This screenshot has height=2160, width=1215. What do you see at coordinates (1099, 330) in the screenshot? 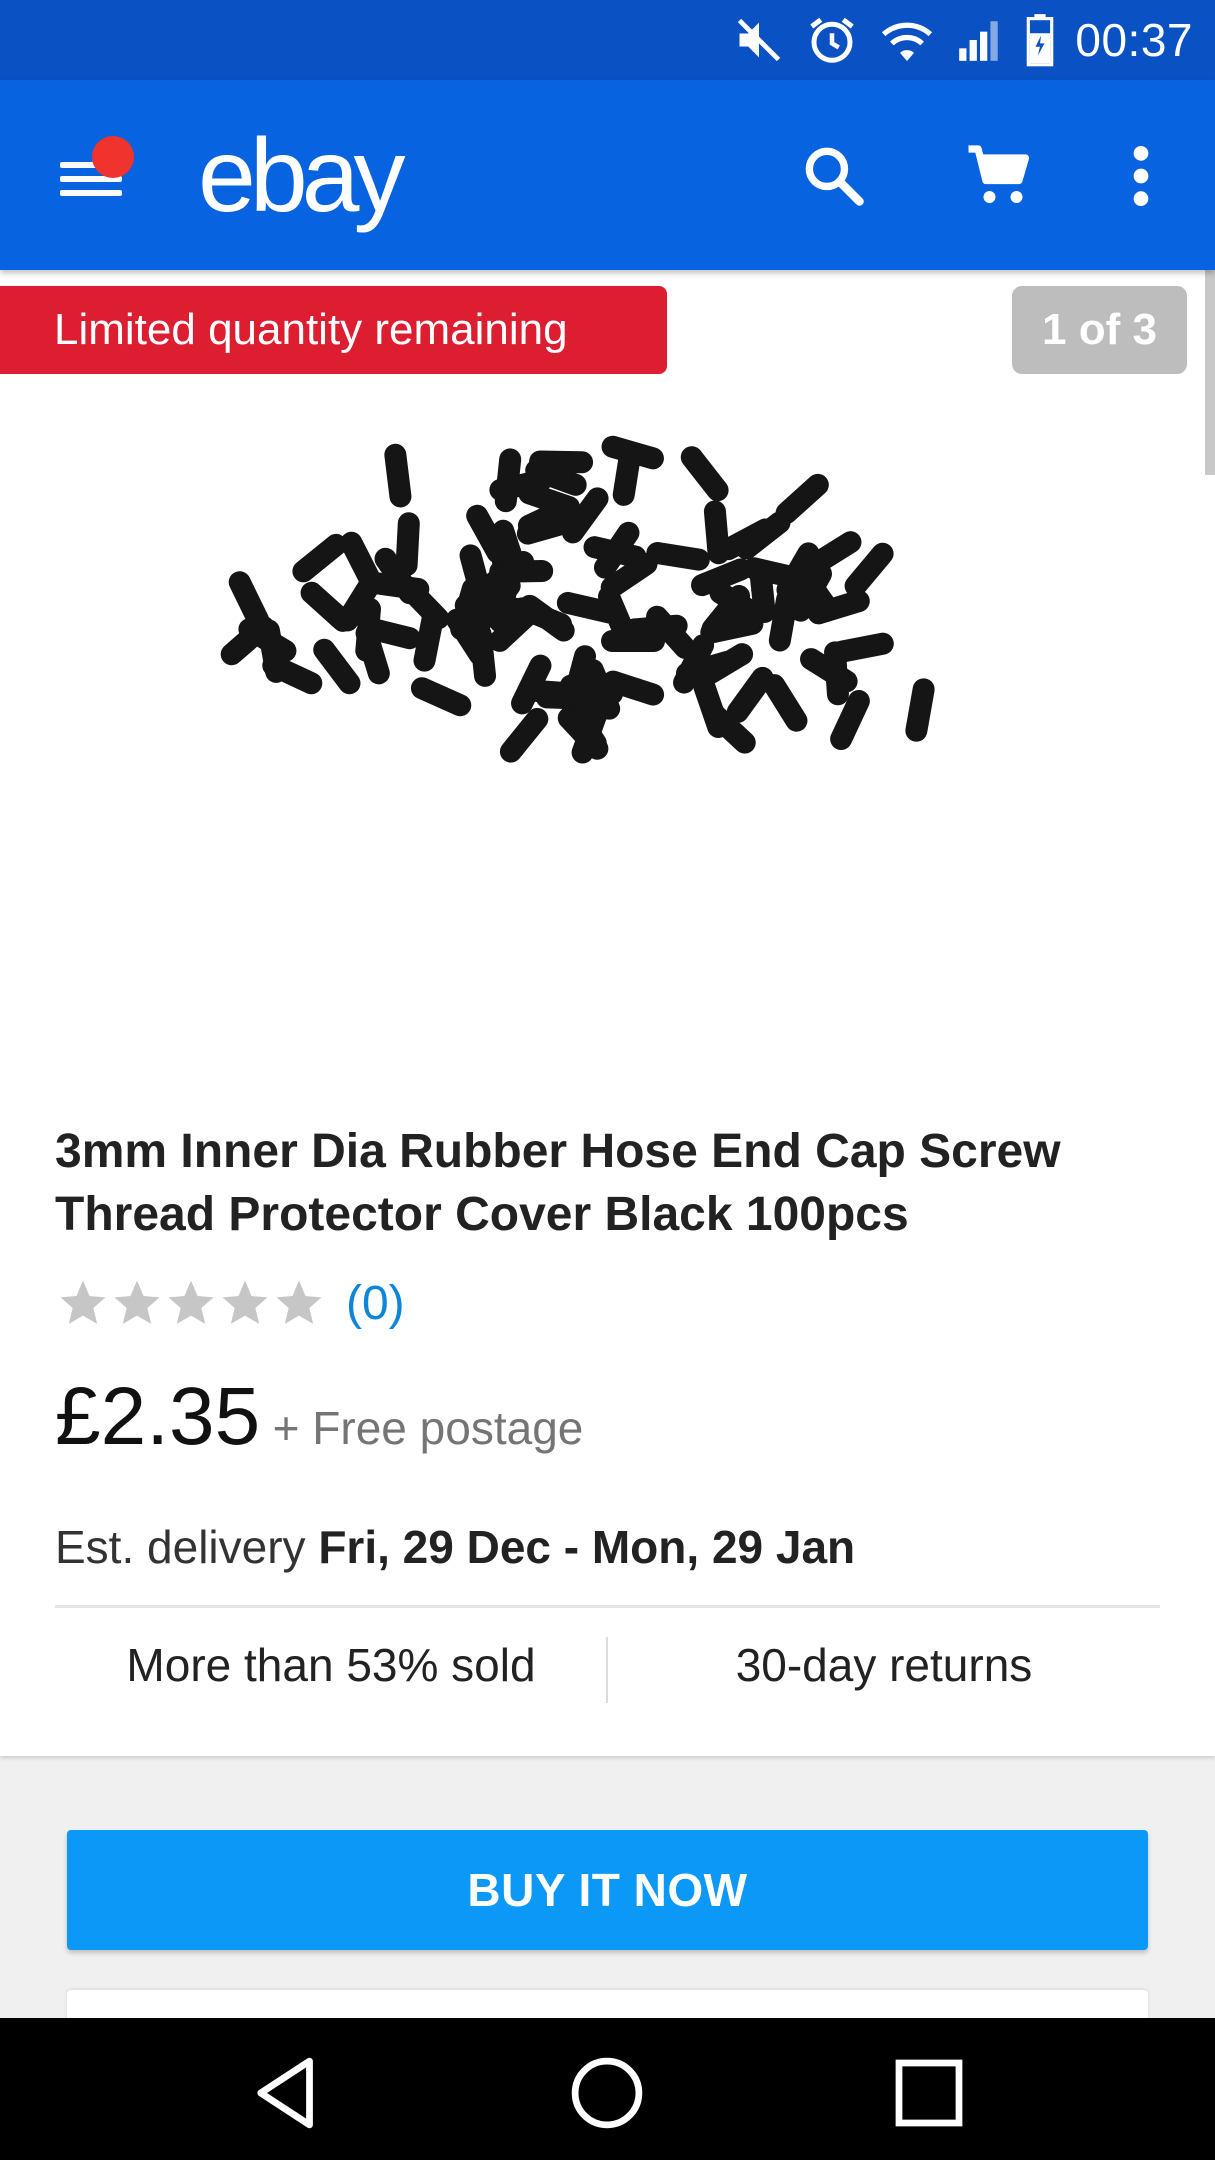
I see `image-counter-badge: 1 of 3` at bounding box center [1099, 330].